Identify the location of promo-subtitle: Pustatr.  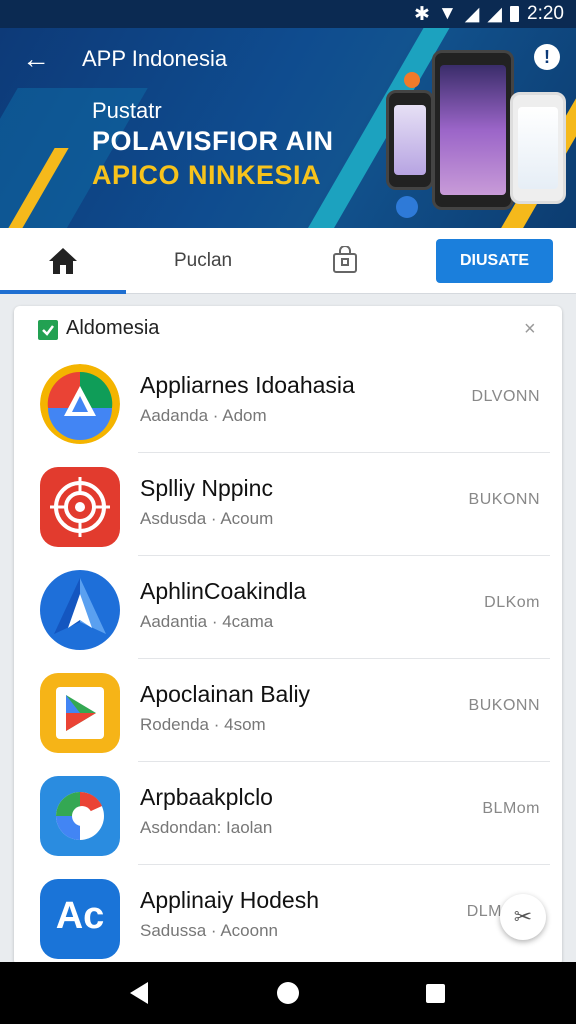
(127, 110).